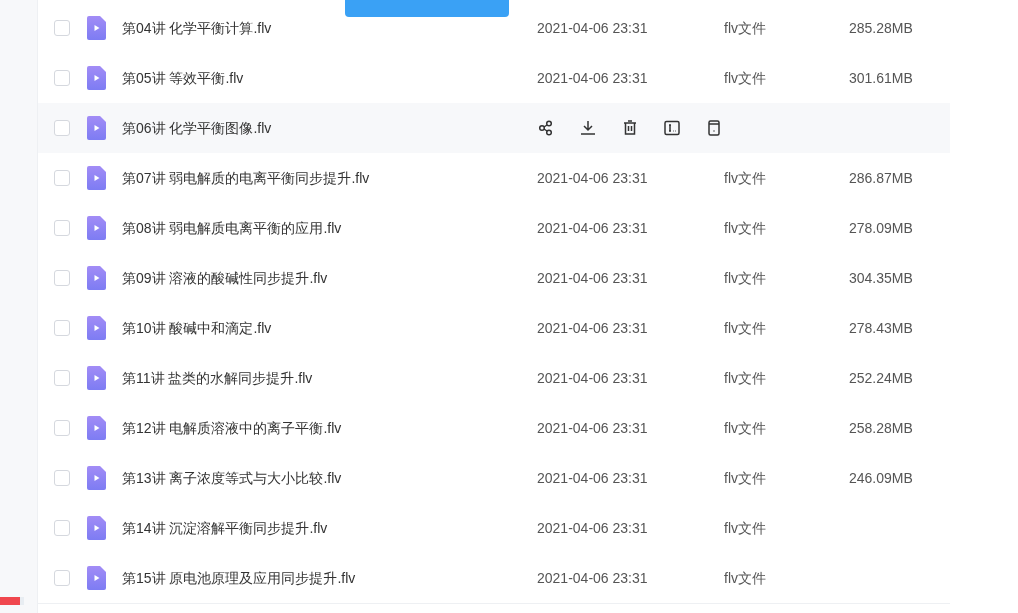  I want to click on file-name: 第14讲 沉淀溶解平衡同步提升.flv, so click(329, 528).